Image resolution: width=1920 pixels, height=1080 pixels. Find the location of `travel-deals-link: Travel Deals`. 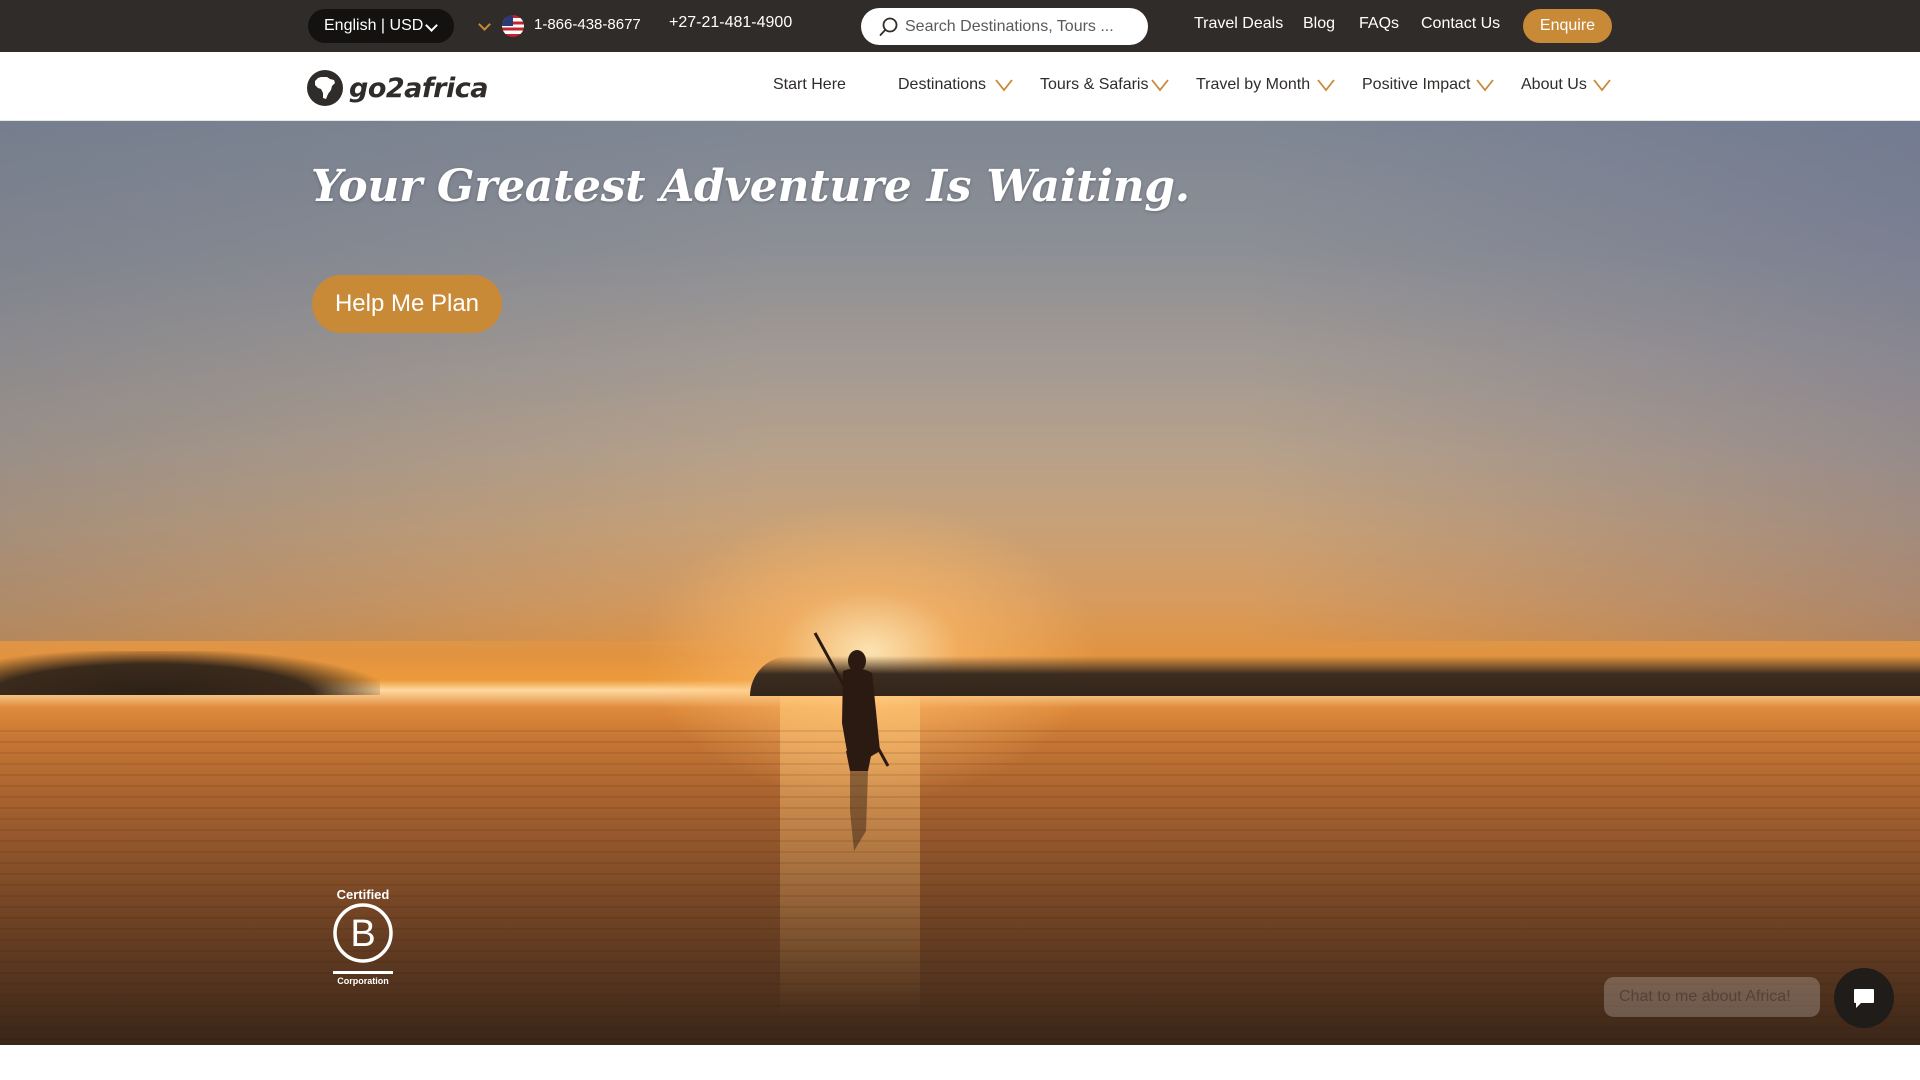

travel-deals-link: Travel Deals is located at coordinates (1238, 24).